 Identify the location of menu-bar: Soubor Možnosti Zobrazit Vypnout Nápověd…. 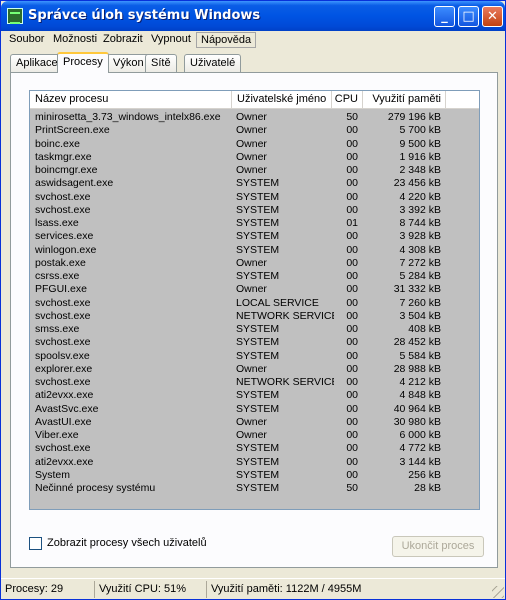
(254, 39).